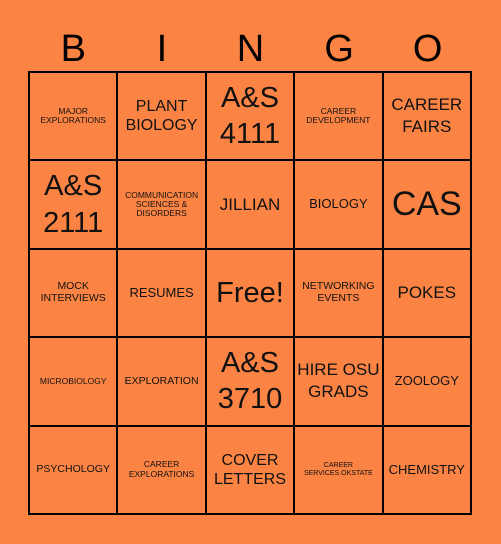 This screenshot has width=501, height=544. Describe the element at coordinates (427, 49) in the screenshot. I see `header-letter-o: O` at that location.